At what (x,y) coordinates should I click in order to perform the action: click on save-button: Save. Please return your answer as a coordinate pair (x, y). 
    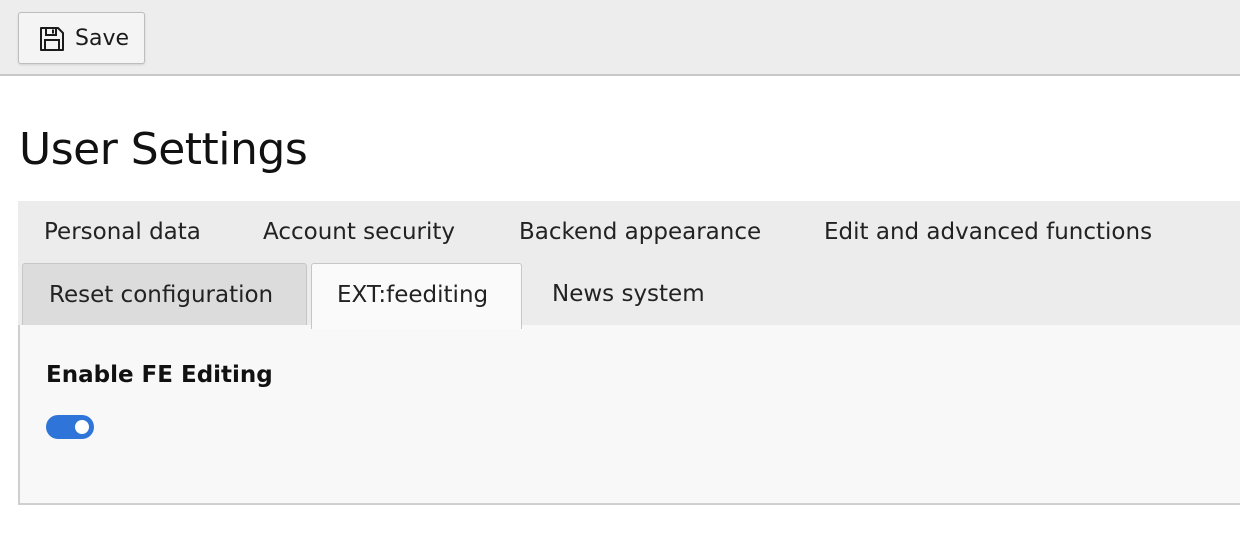
    Looking at the image, I should click on (81, 38).